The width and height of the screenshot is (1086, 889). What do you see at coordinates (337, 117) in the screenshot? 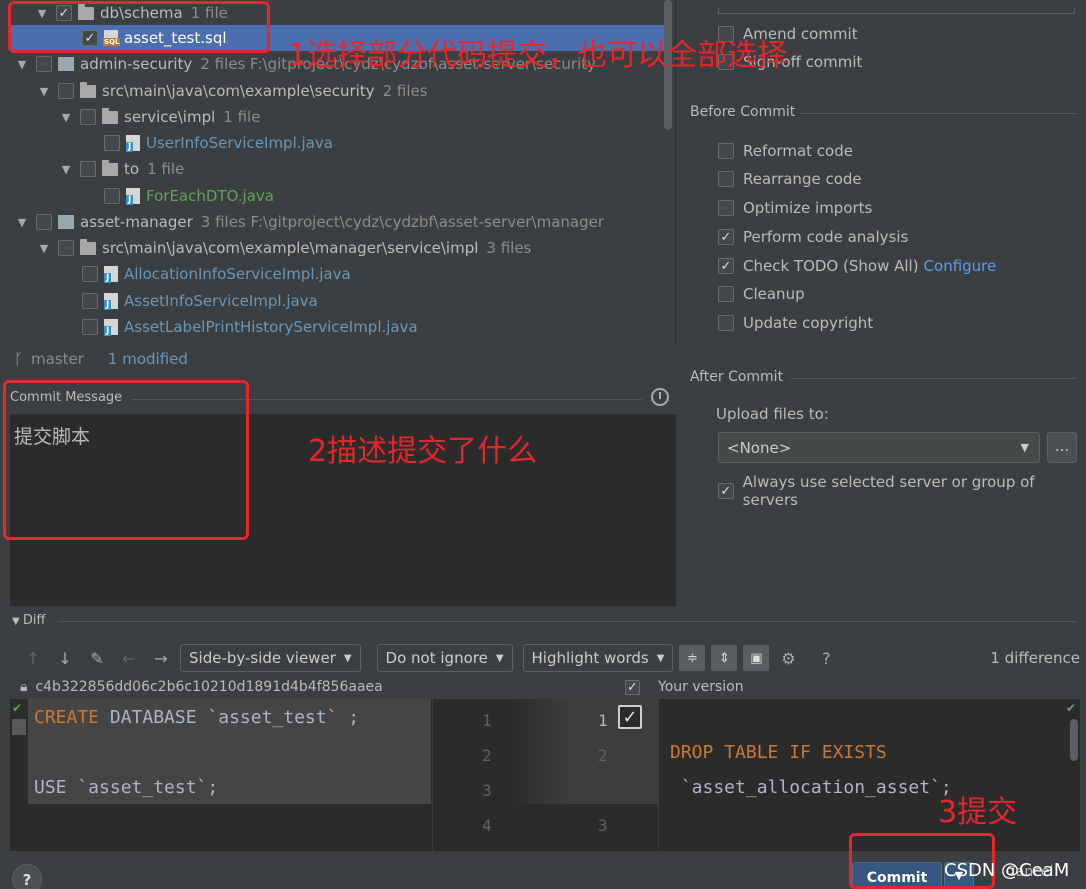
I see `tree-row-service-impl: ▼ service\impl 1 file` at bounding box center [337, 117].